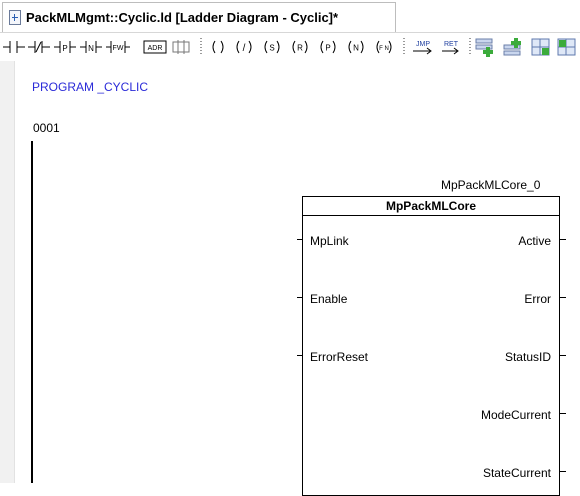 Image resolution: width=580 pixels, height=496 pixels. I want to click on contact-adr-label: ADR, so click(155, 48).